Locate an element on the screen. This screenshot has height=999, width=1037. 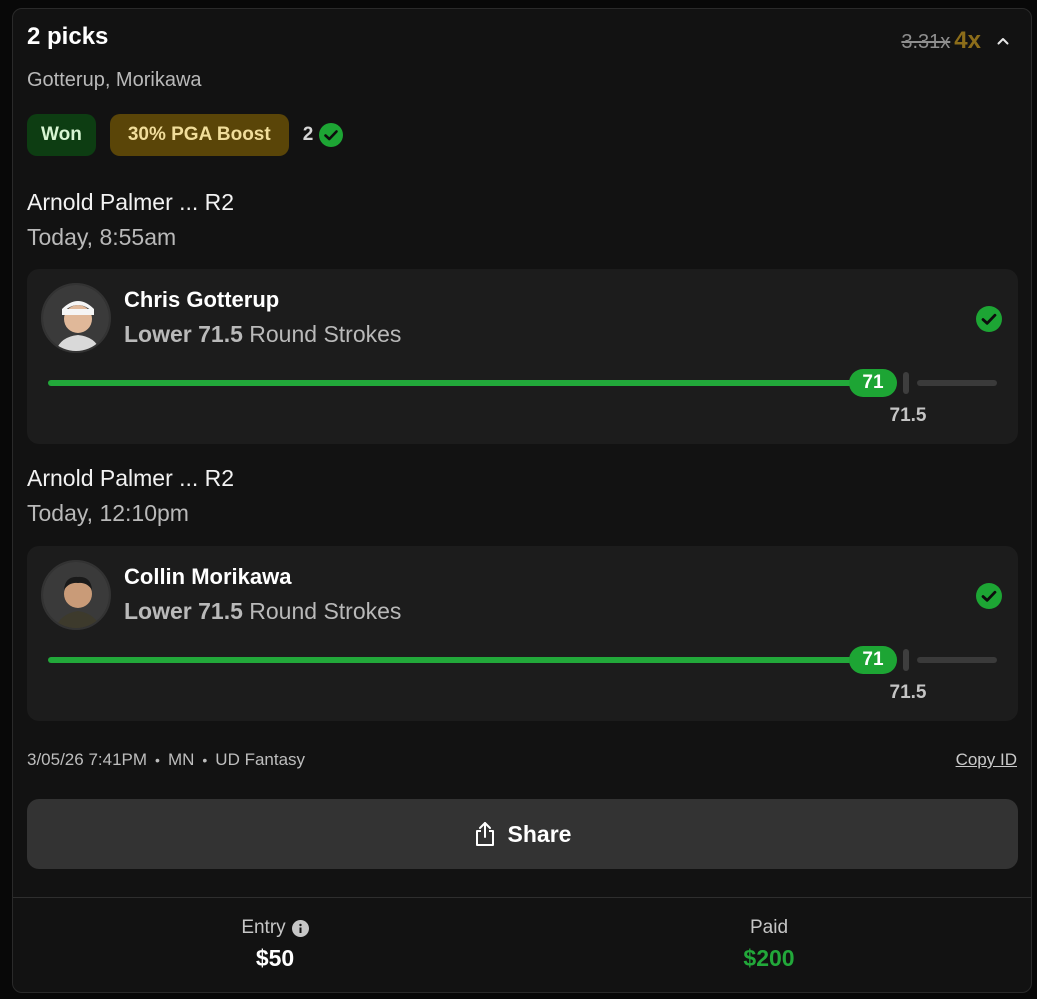
boost-badge: 30% PGA Boost is located at coordinates (199, 135).